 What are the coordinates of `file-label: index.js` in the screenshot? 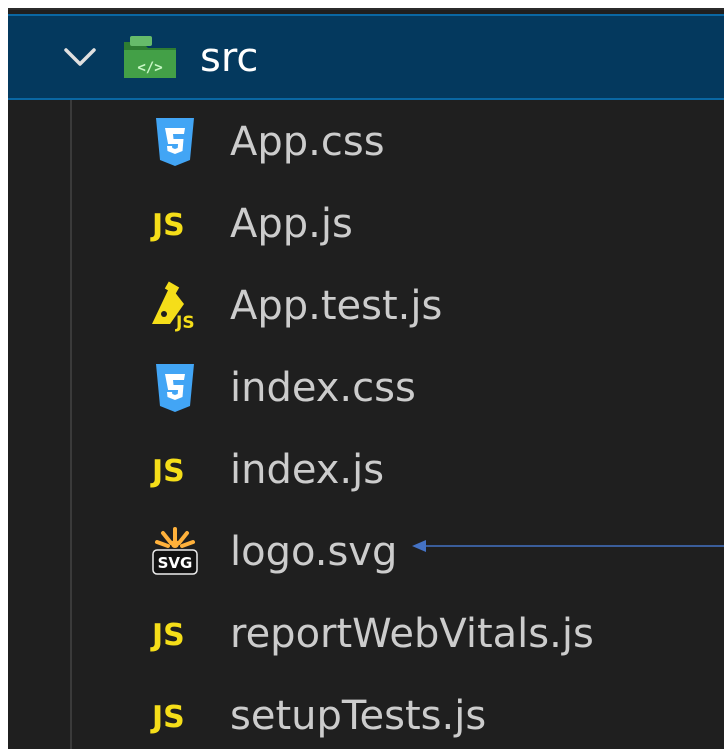 It's located at (307, 470).